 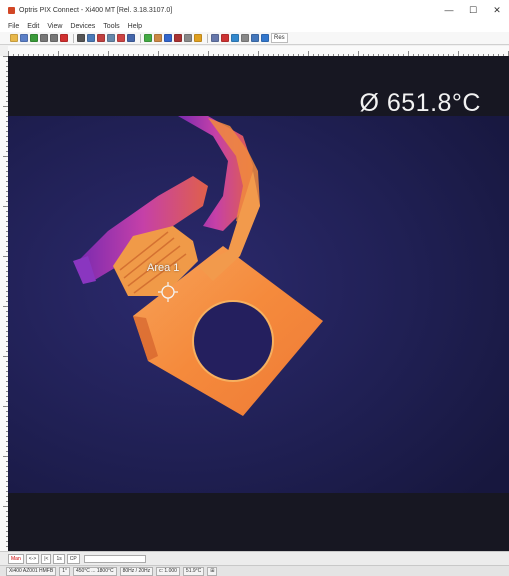 I want to click on record-icon, so click(x=64, y=38).